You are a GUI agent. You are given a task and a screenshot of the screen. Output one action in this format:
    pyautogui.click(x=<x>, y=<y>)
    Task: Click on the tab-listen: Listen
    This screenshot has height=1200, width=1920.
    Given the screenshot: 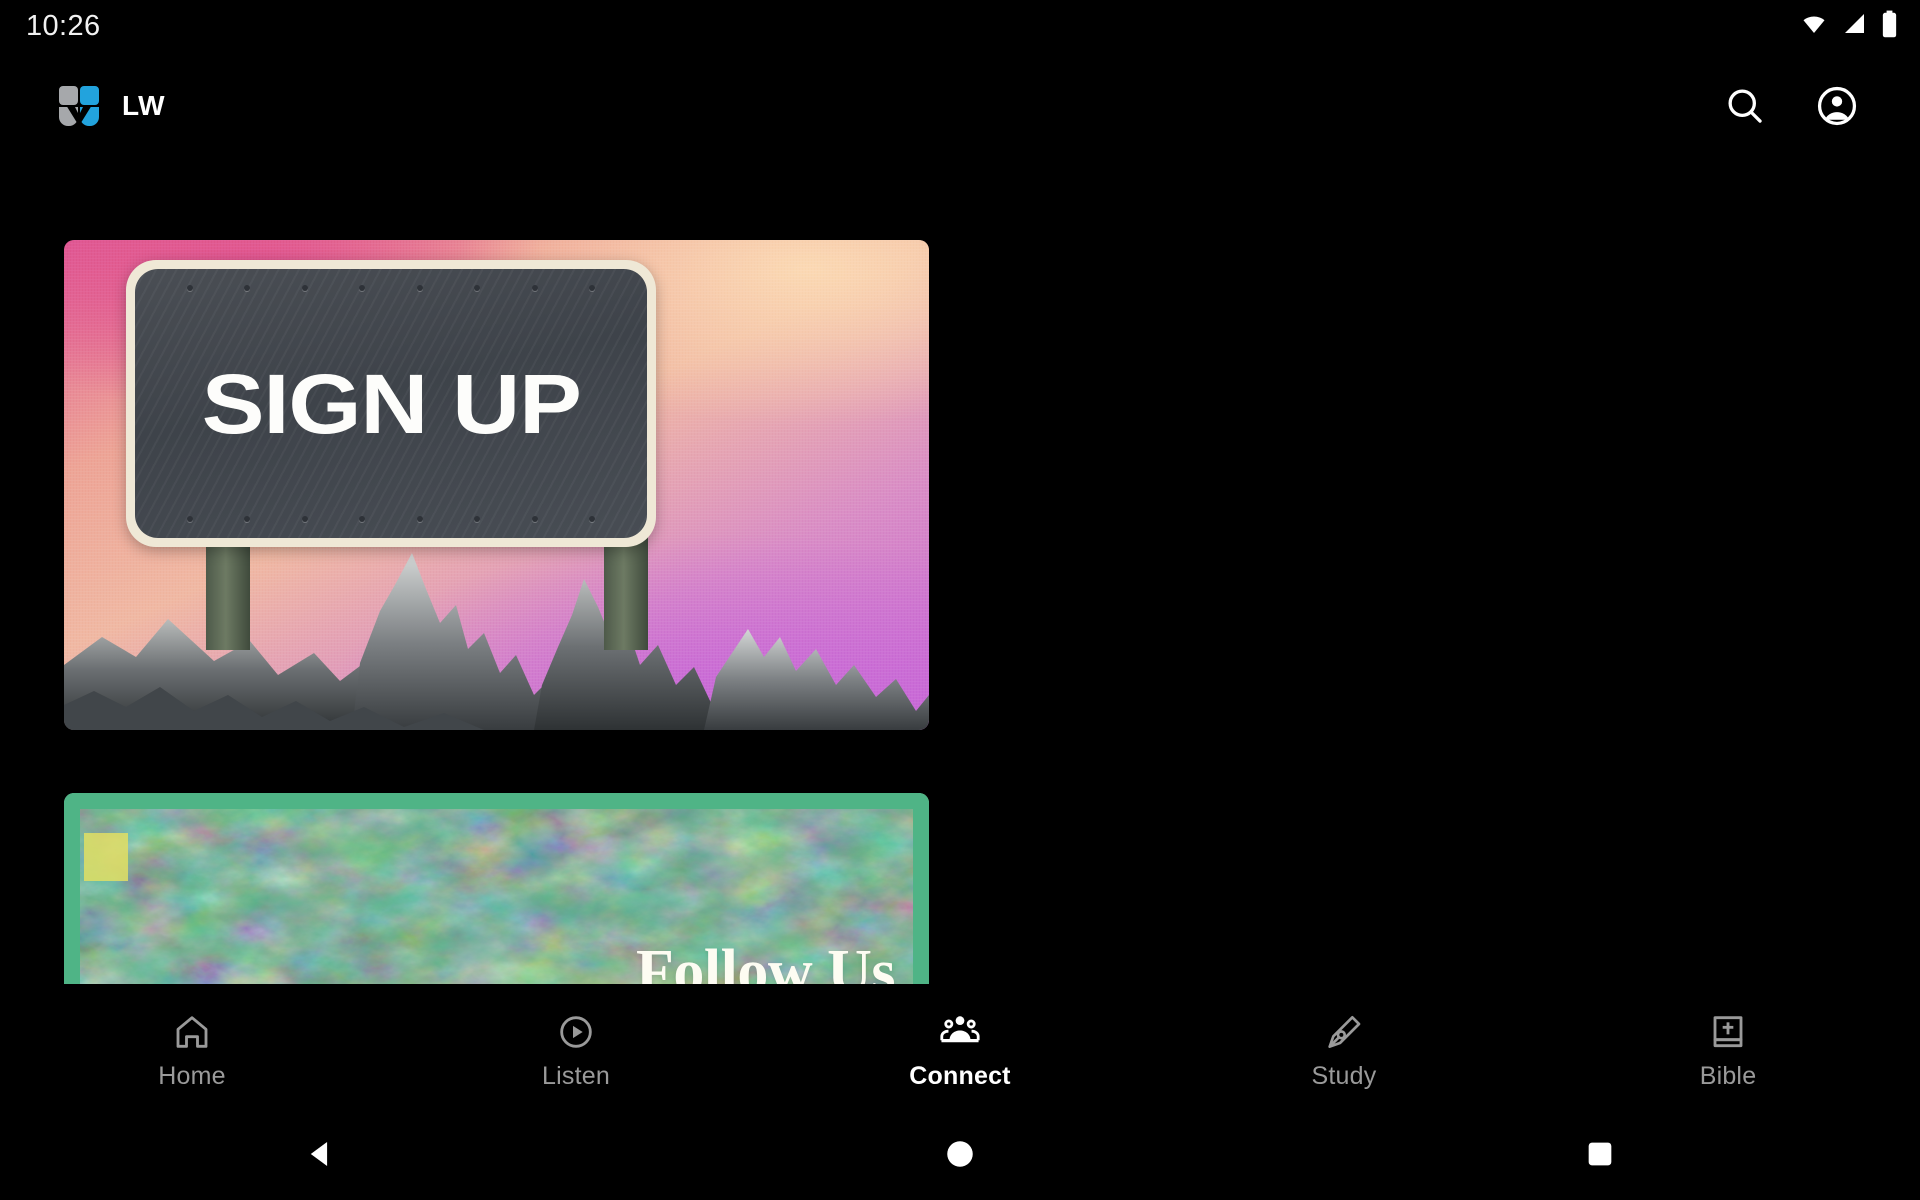 What is the action you would take?
    pyautogui.click(x=576, y=1048)
    